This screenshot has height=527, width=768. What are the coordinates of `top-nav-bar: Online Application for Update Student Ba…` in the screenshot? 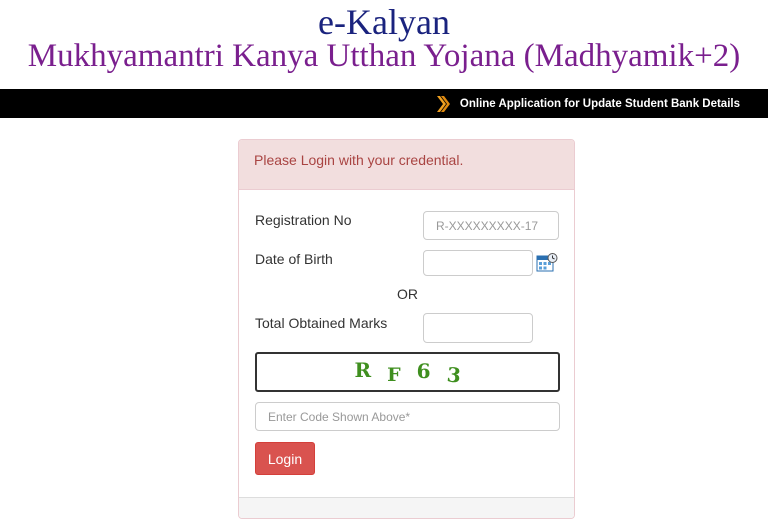 It's located at (384, 103).